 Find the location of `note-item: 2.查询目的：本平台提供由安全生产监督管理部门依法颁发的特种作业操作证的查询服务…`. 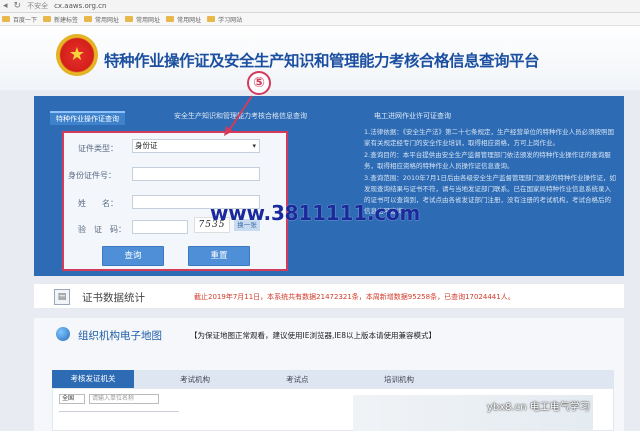

note-item: 2.查询目的：本平台提供由安全生产监督管理部门依法颁发的特种作业操作证的查询服务… is located at coordinates (487, 160).